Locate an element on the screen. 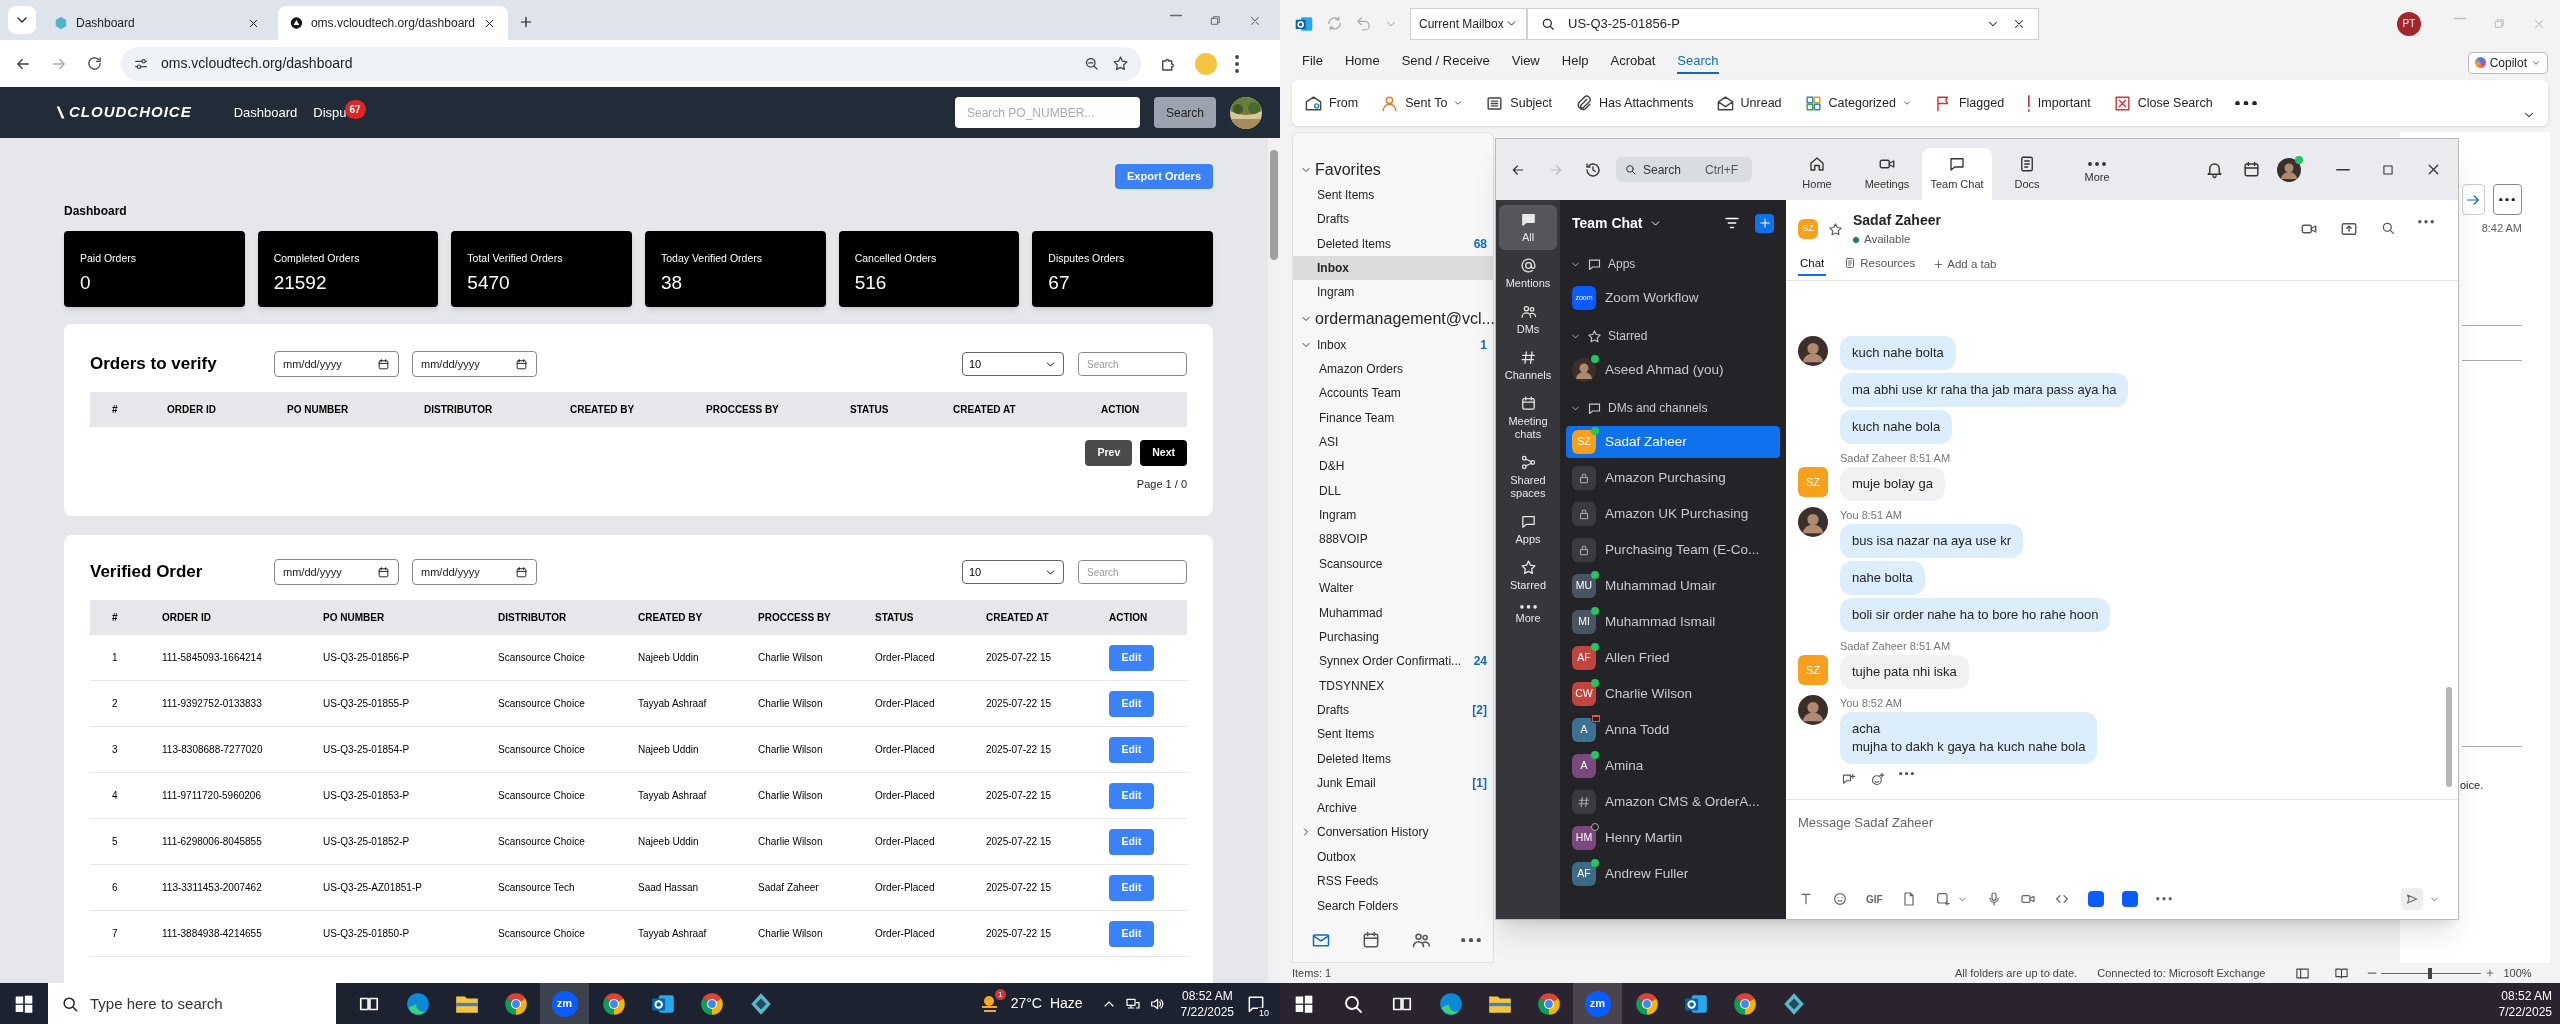  reload-icon is located at coordinates (94, 63).